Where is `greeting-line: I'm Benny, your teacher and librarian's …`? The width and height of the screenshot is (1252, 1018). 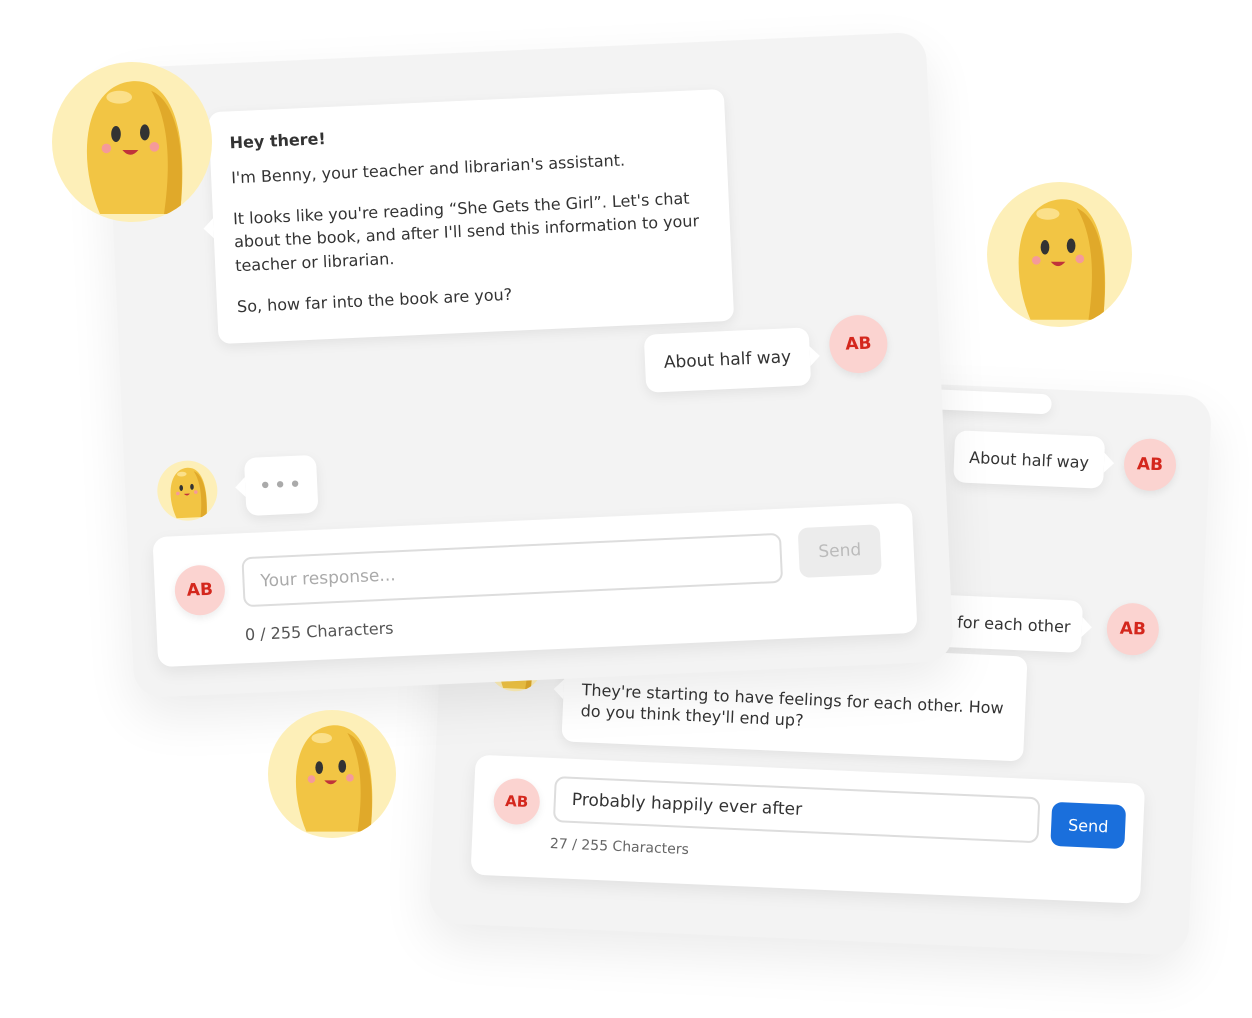
greeting-line: I'm Benny, your teacher and librarian's … is located at coordinates (428, 169).